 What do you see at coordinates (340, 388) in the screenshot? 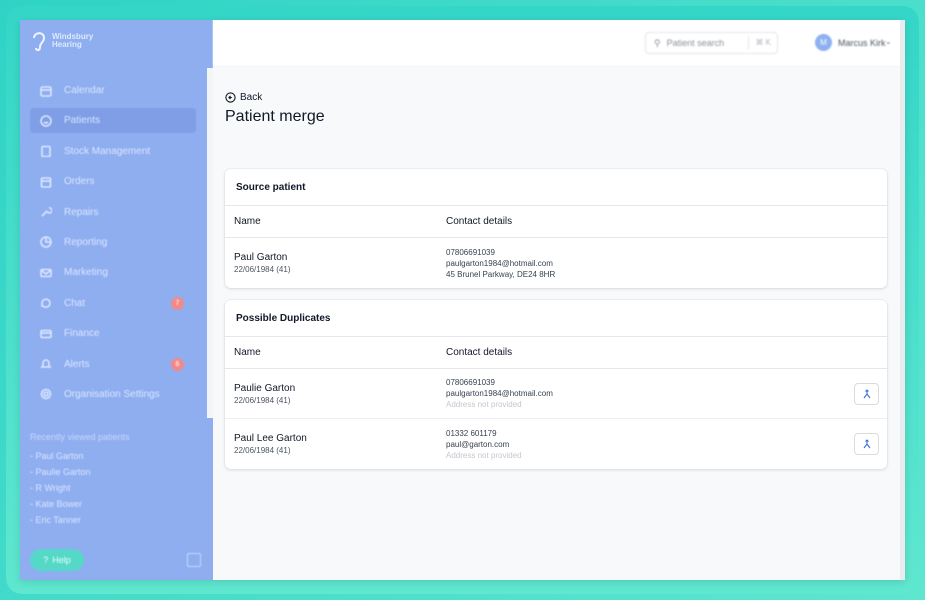
I see `patient-name: Paulie Garton` at bounding box center [340, 388].